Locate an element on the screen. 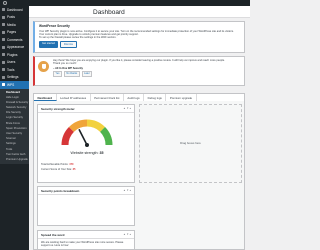 The image size is (320, 250). gauge-orange-arc is located at coordinates (78, 126).